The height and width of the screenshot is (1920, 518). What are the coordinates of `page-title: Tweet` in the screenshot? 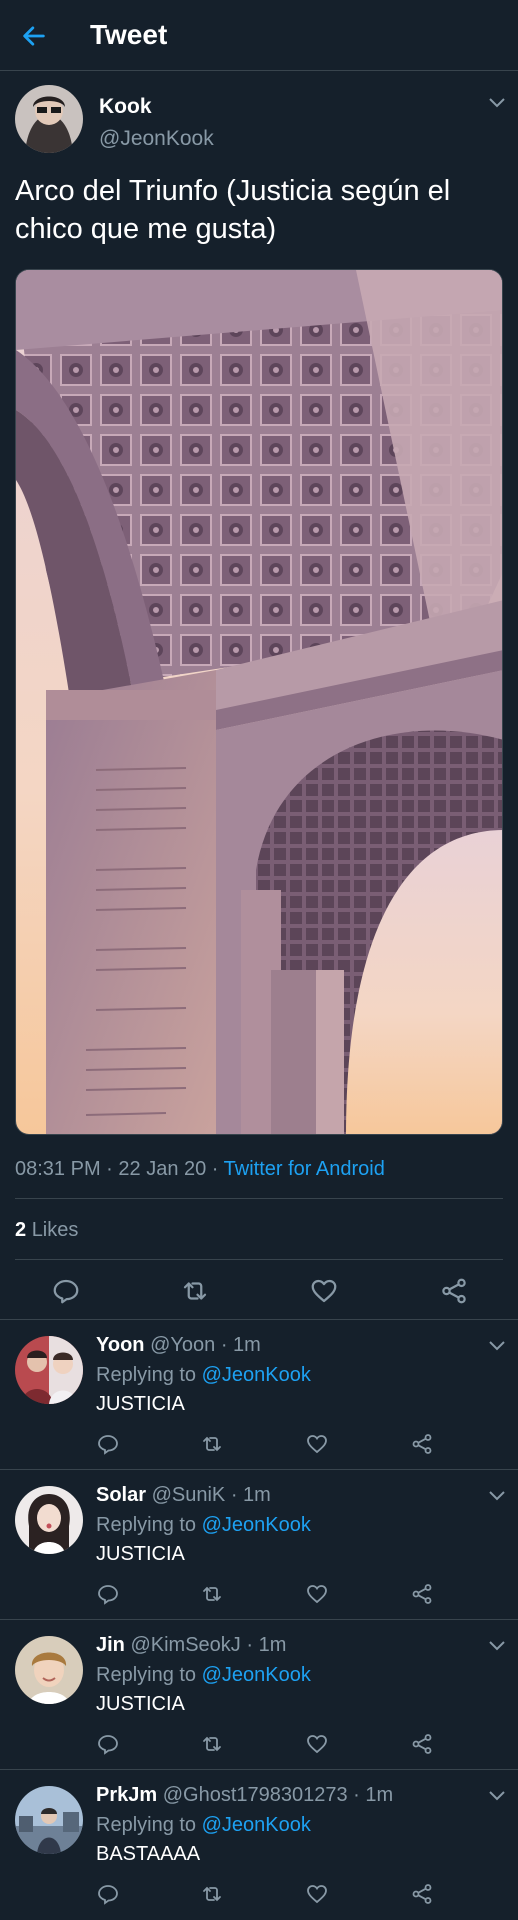 It's located at (129, 34).